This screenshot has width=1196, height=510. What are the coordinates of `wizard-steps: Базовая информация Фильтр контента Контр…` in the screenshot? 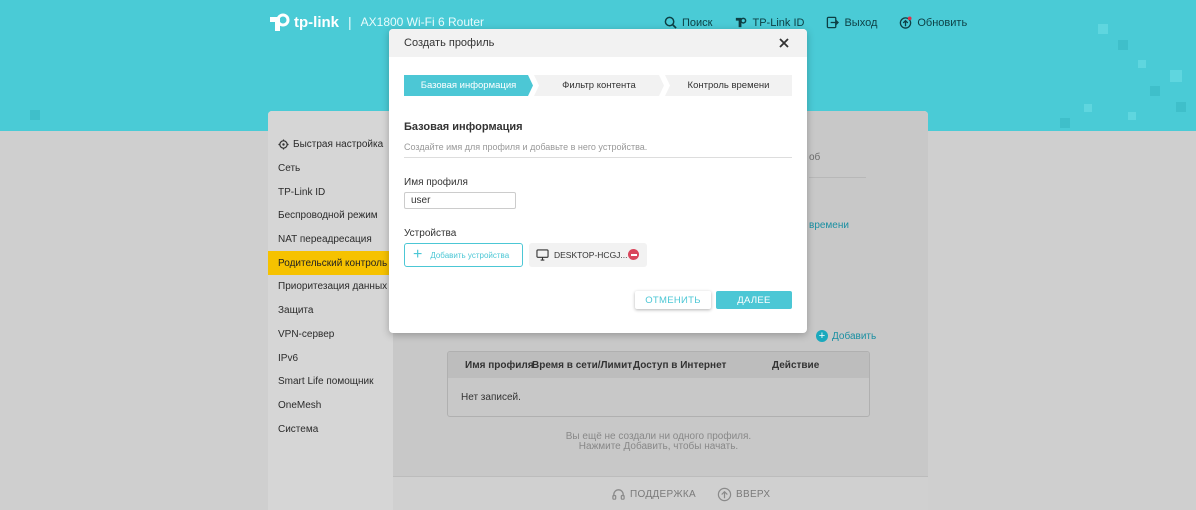 It's located at (598, 85).